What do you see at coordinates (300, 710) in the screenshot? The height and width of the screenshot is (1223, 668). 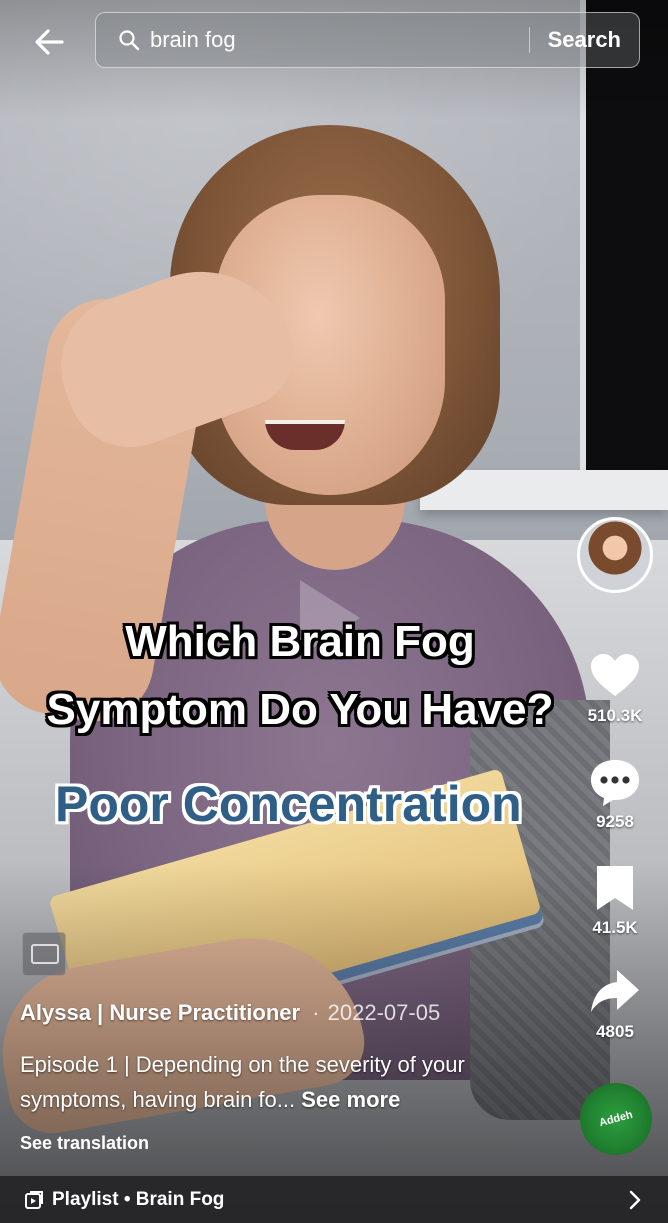 I see `video-caption-line: Symptom Do You Have?` at bounding box center [300, 710].